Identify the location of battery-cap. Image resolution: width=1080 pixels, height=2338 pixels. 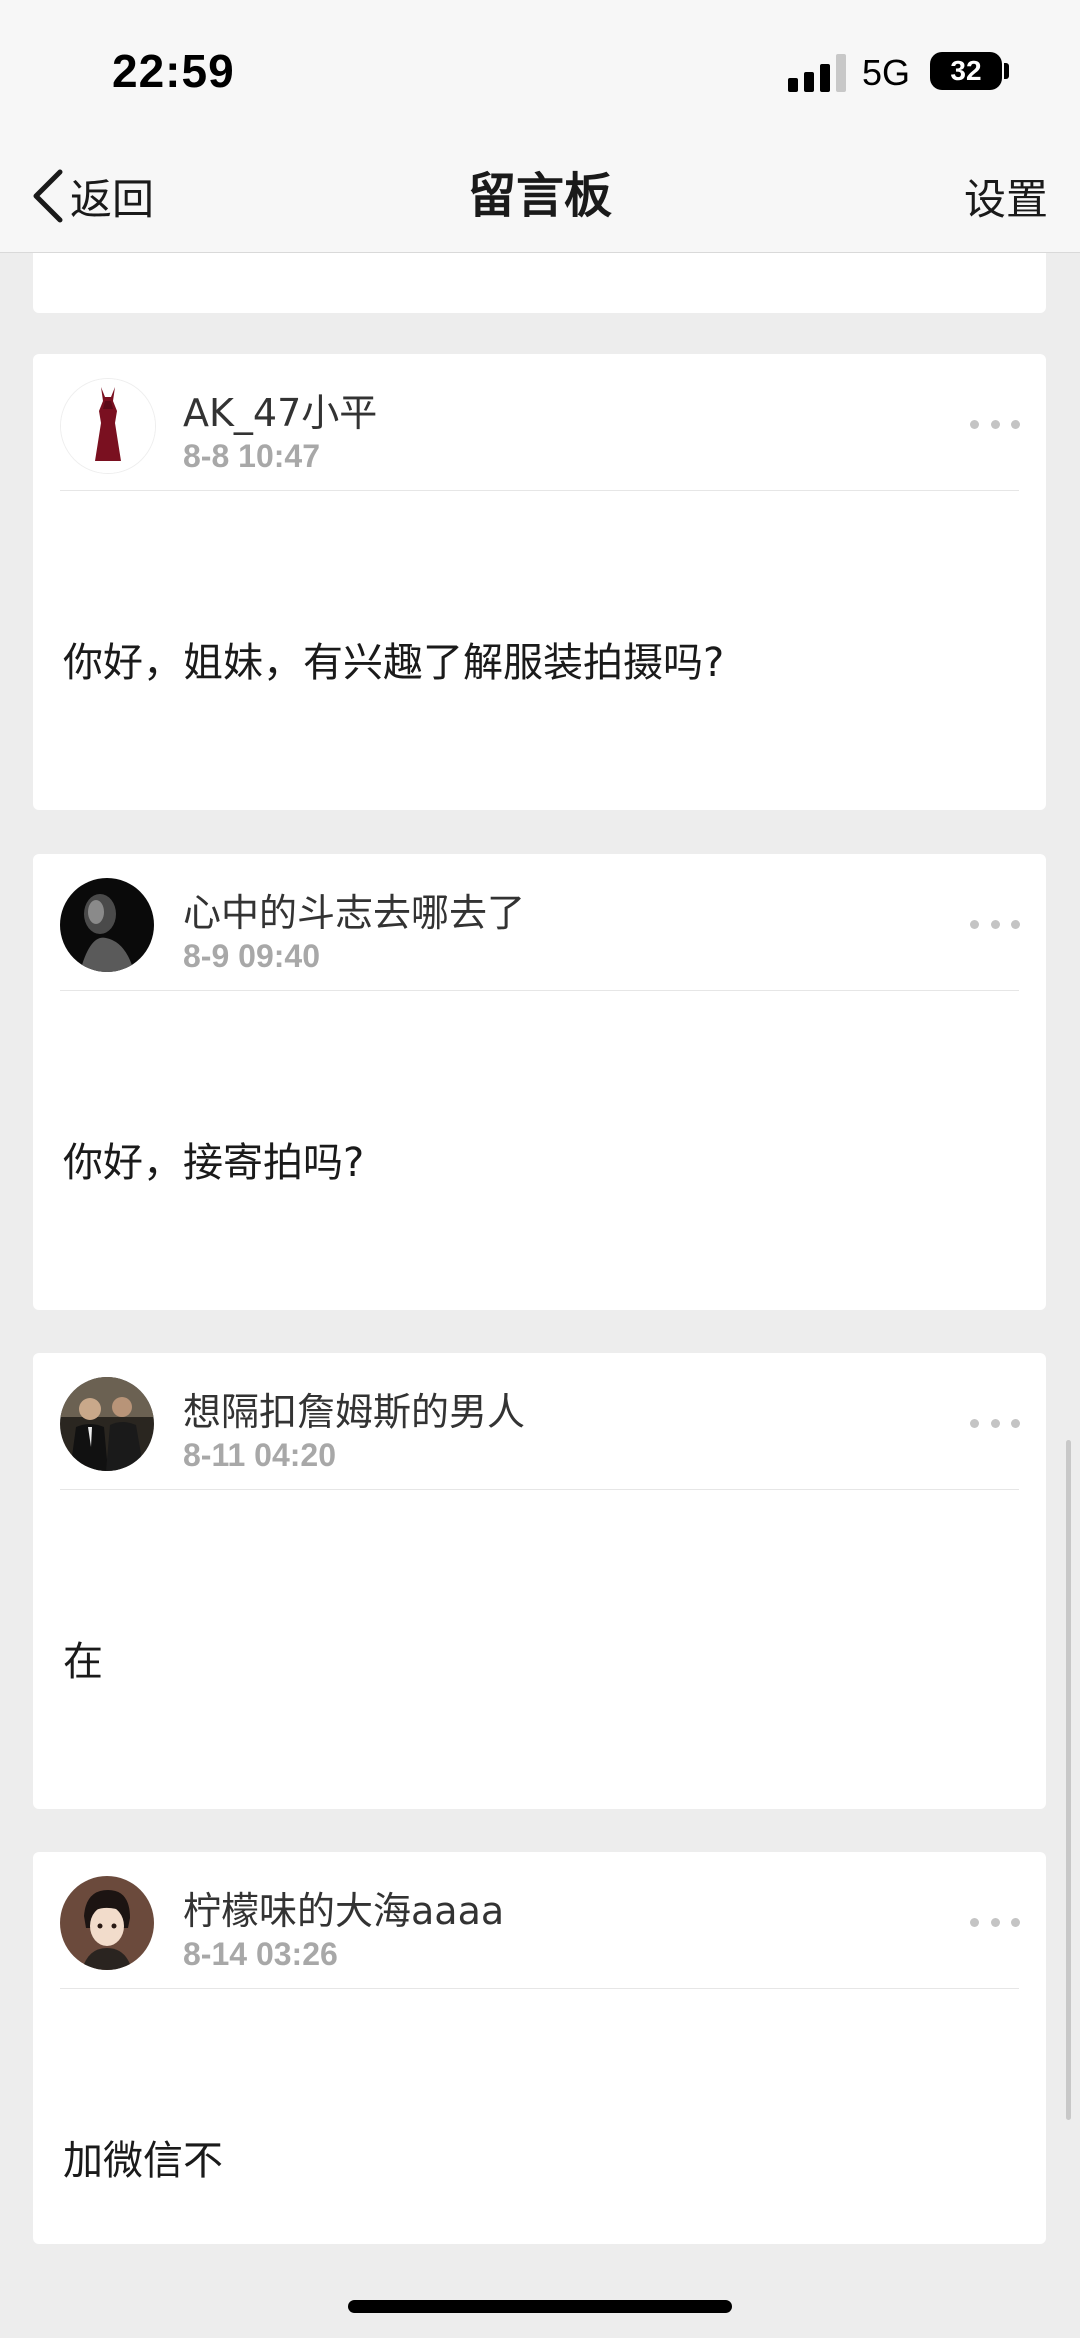
(1006, 71).